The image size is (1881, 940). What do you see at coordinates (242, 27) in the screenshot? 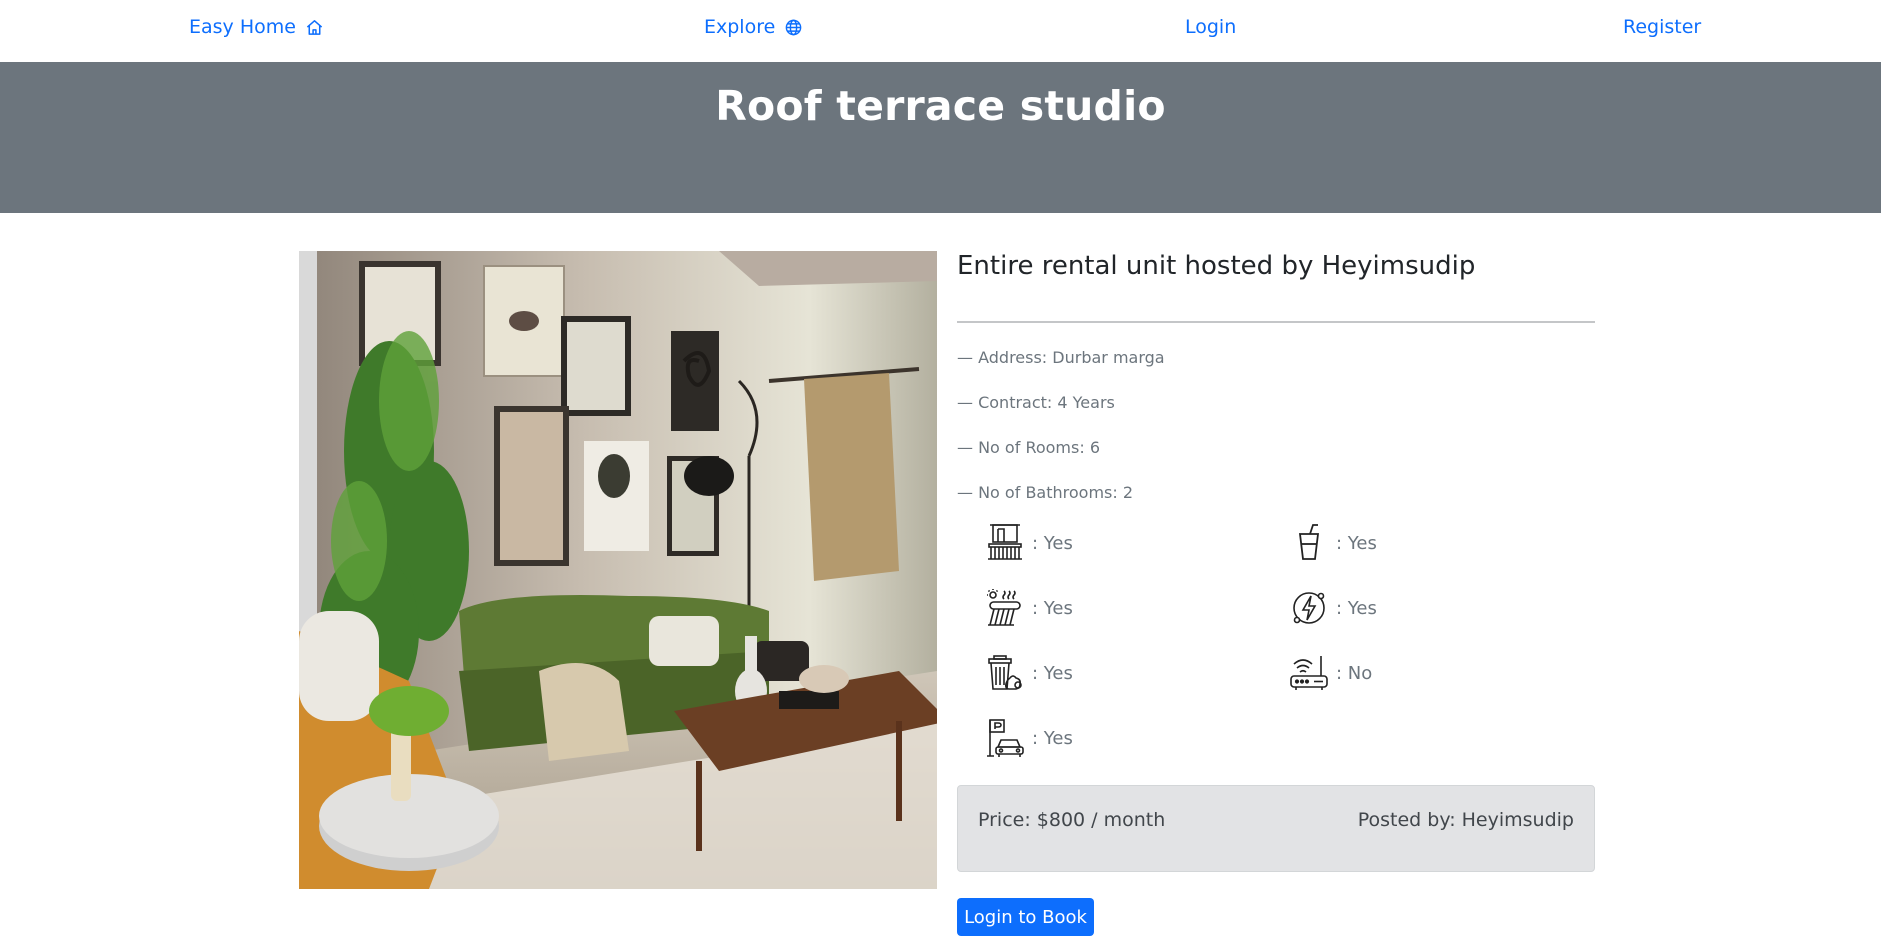
I see `nav-brand-label: Easy Home` at bounding box center [242, 27].